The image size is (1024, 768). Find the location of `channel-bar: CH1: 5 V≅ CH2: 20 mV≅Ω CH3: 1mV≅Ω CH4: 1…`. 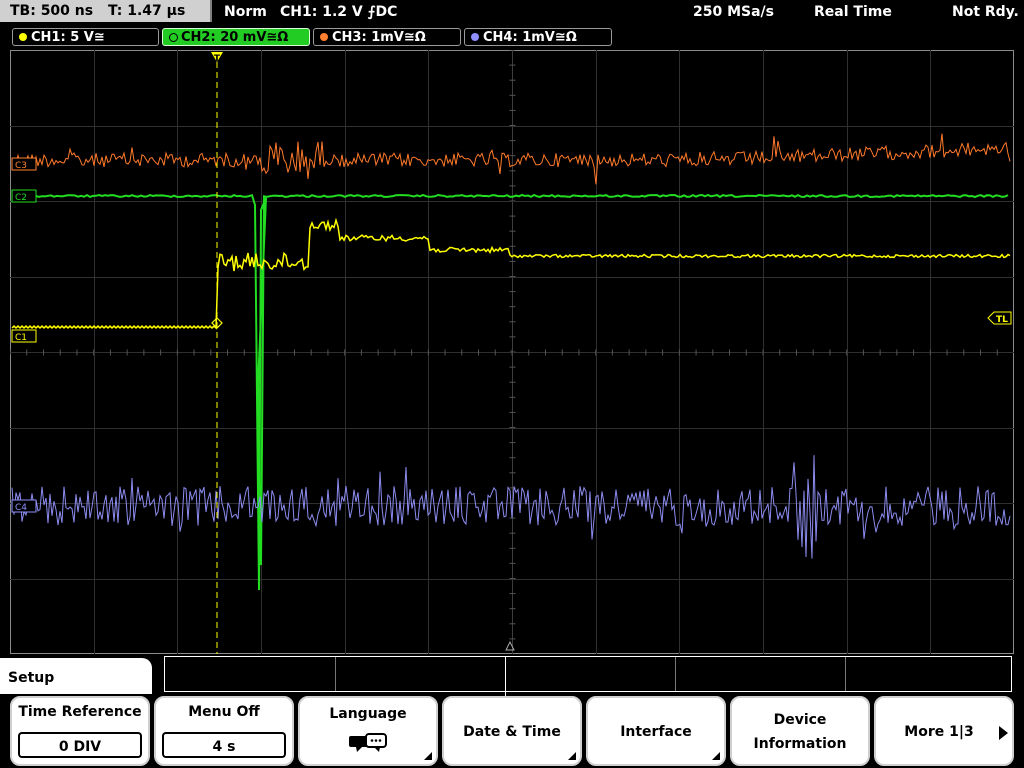

channel-bar: CH1: 5 V≅ CH2: 20 mV≅Ω CH3: 1mV≅Ω CH4: 1… is located at coordinates (512, 37).